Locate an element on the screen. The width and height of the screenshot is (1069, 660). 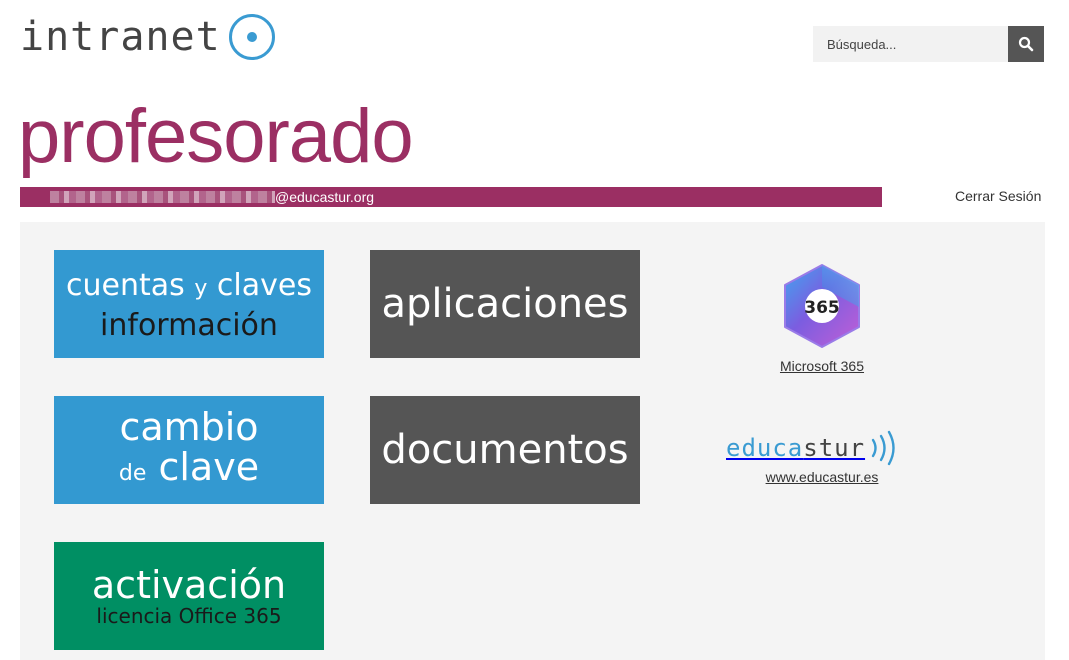
tile-text: cuentas is located at coordinates (125, 285).